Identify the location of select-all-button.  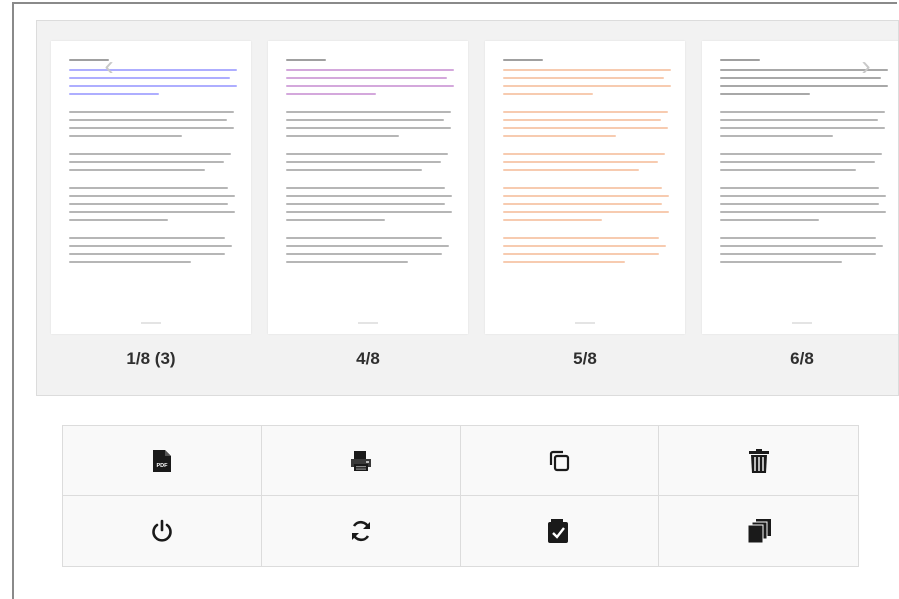
(560, 531).